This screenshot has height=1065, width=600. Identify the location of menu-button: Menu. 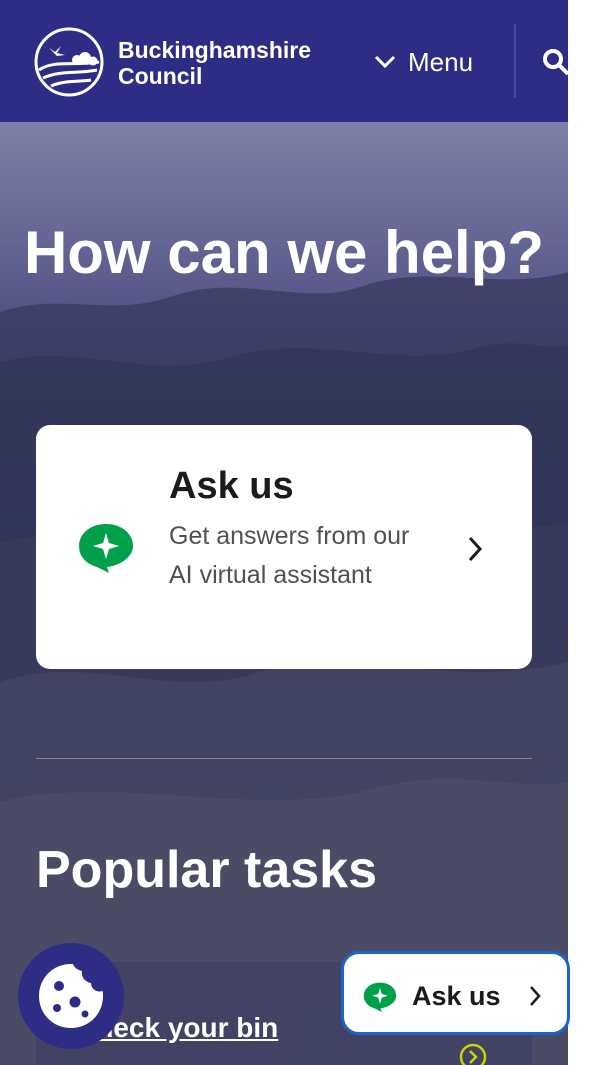
(423, 62).